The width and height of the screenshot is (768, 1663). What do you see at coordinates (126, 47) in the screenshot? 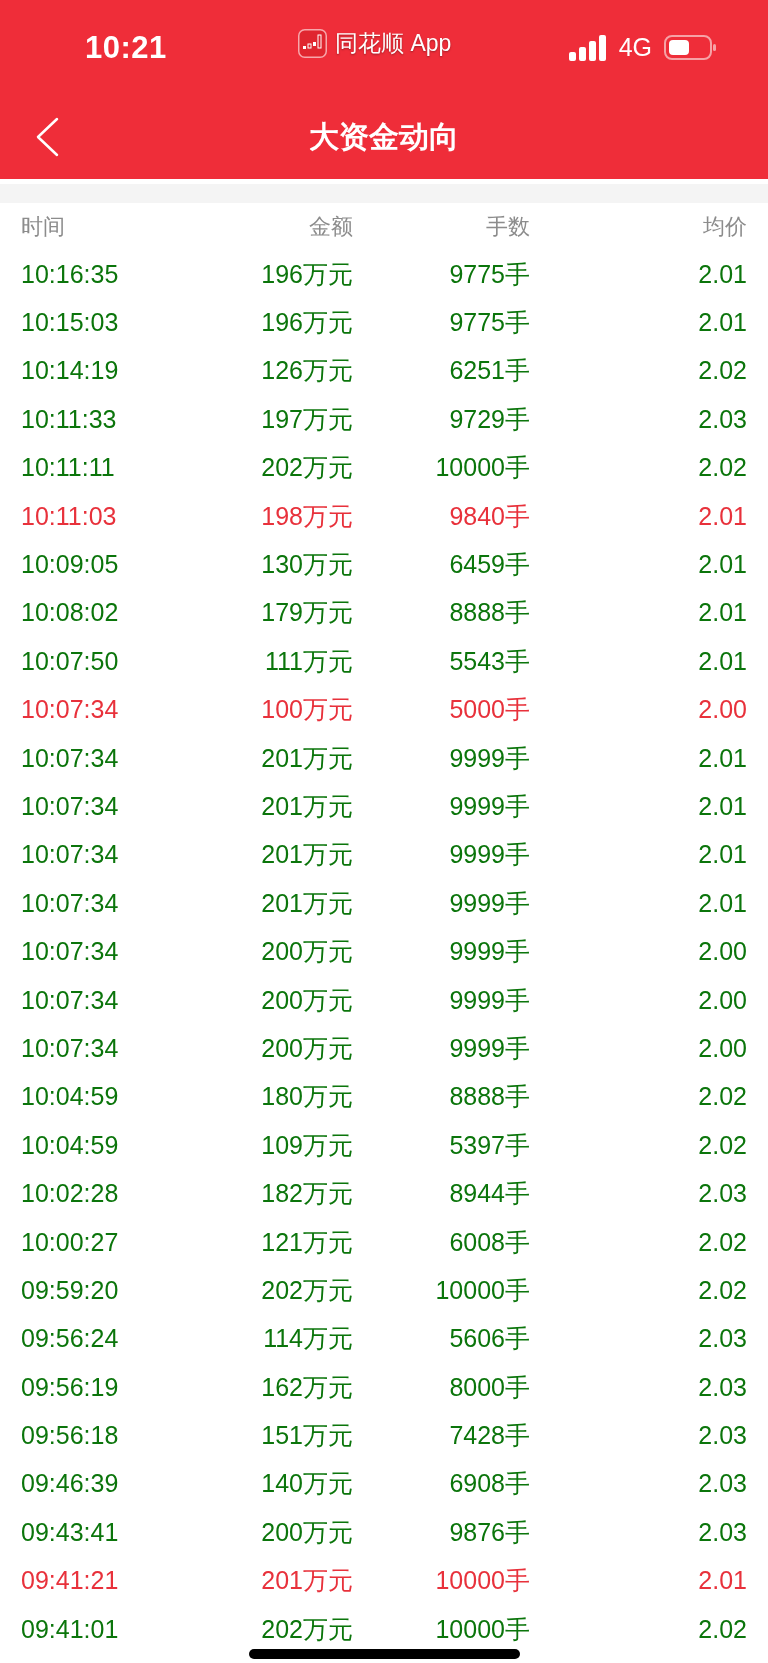
I see `status-time: 10:21` at bounding box center [126, 47].